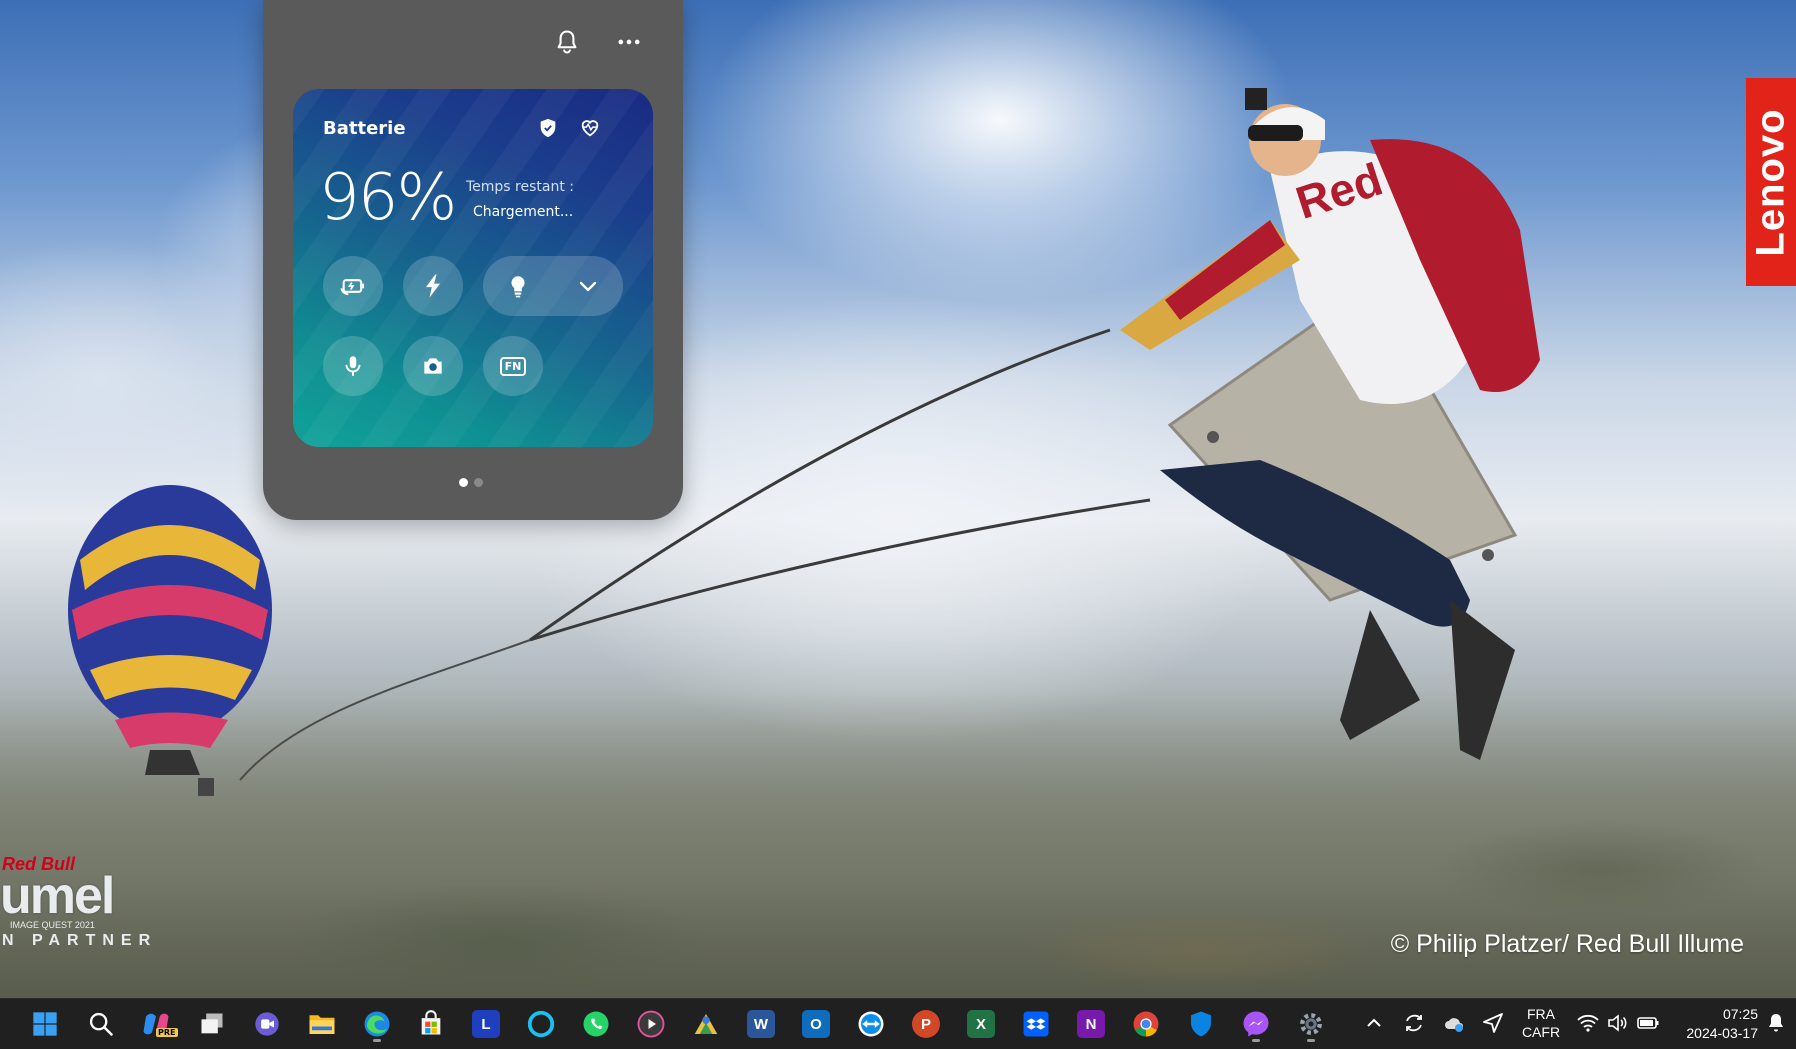  I want to click on fn-lock-toggle: FN, so click(513, 366).